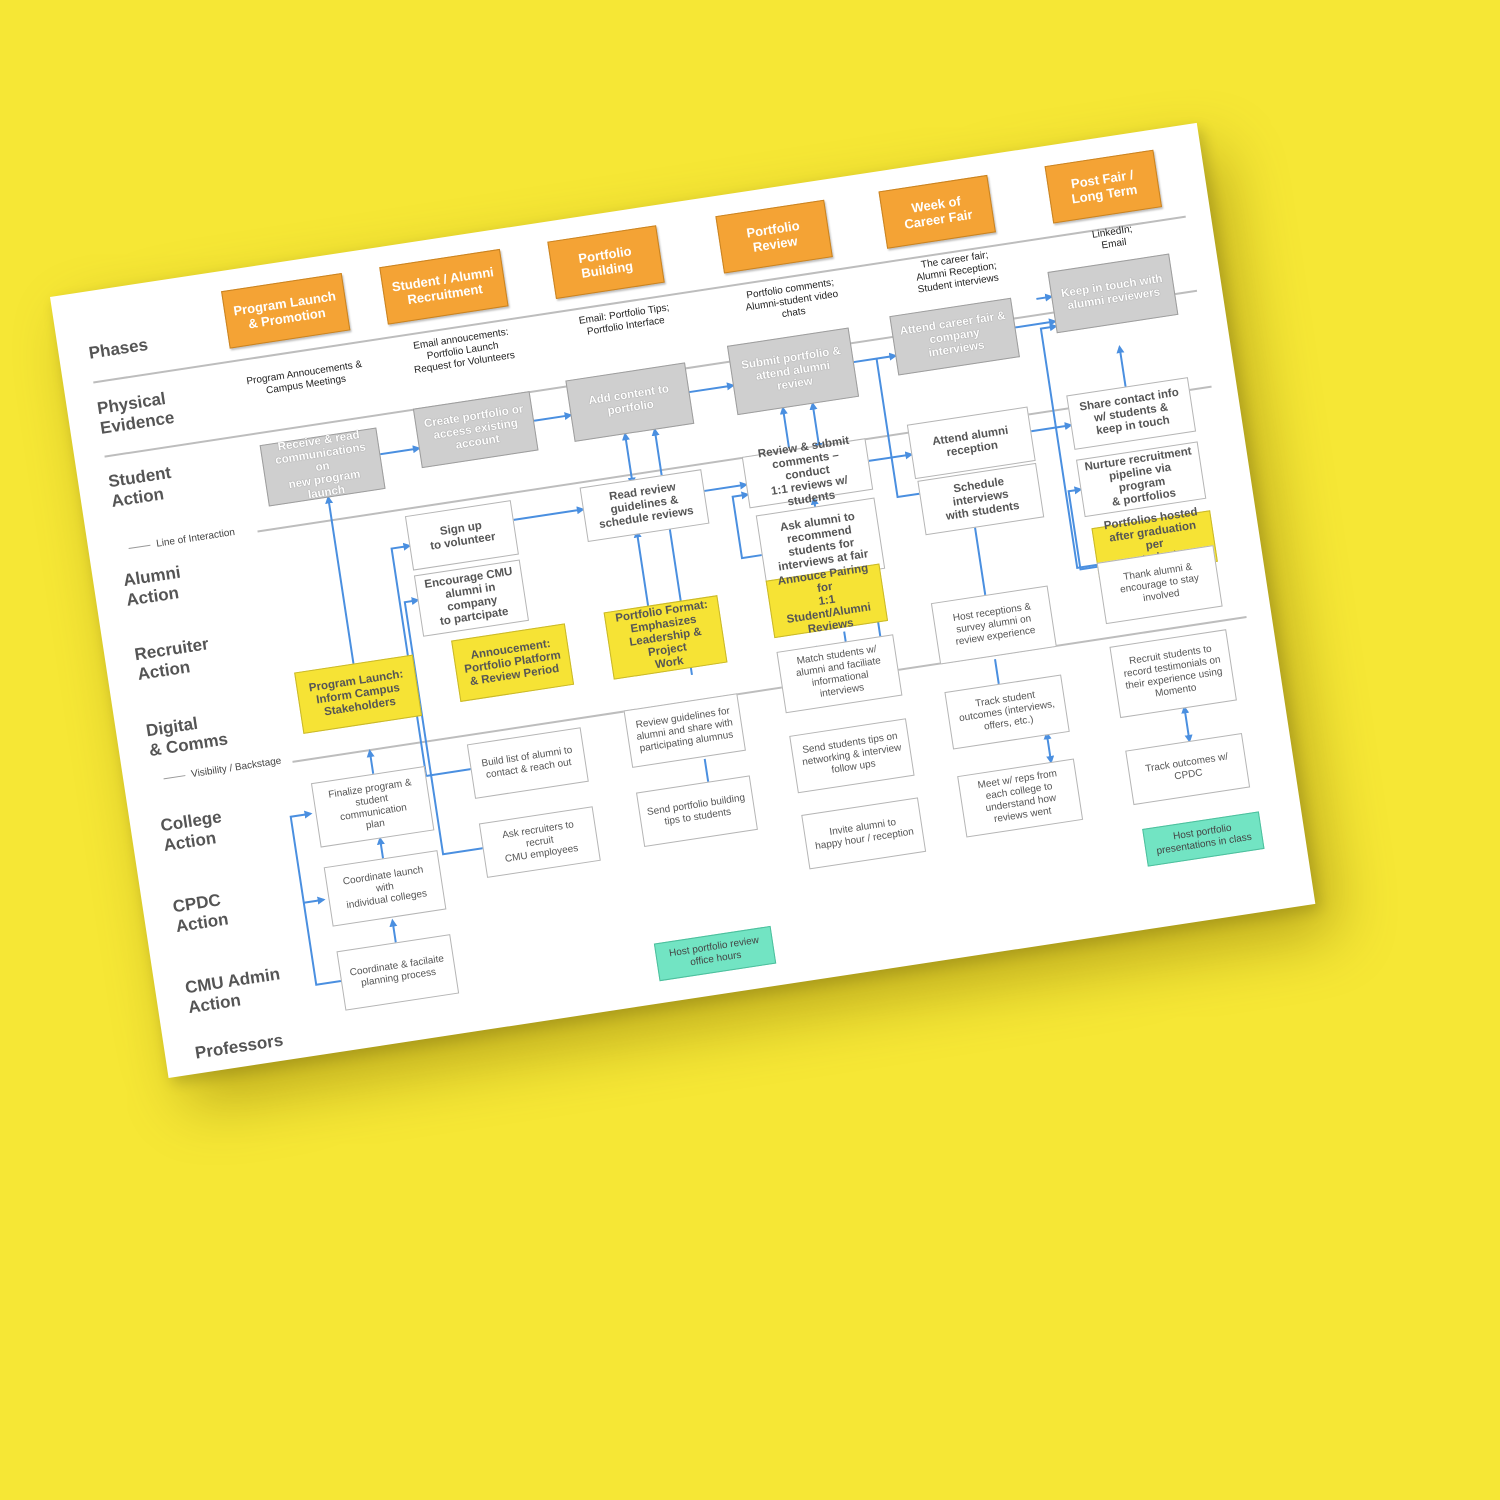  I want to click on arrow-track-meet, so click(1049, 747).